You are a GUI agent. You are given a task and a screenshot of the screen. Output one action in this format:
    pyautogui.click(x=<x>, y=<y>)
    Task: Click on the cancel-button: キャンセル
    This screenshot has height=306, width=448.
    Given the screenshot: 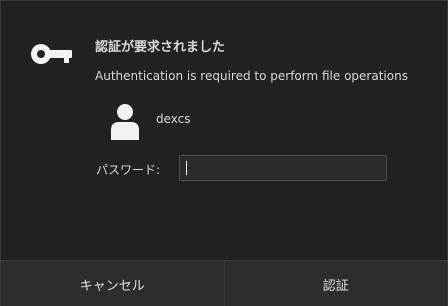 What is the action you would take?
    pyautogui.click(x=112, y=283)
    